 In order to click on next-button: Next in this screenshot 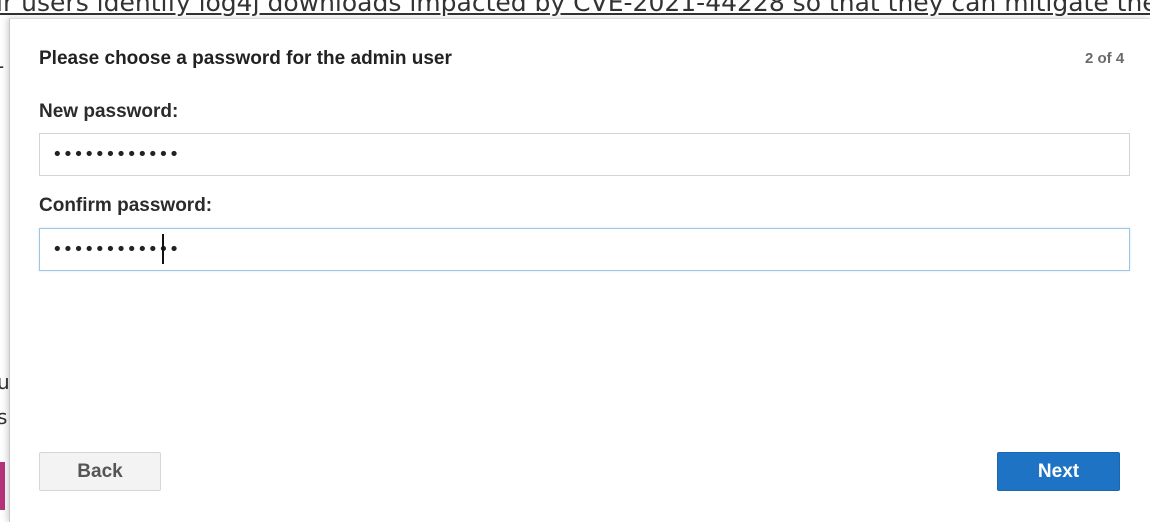, I will do `click(1058, 471)`.